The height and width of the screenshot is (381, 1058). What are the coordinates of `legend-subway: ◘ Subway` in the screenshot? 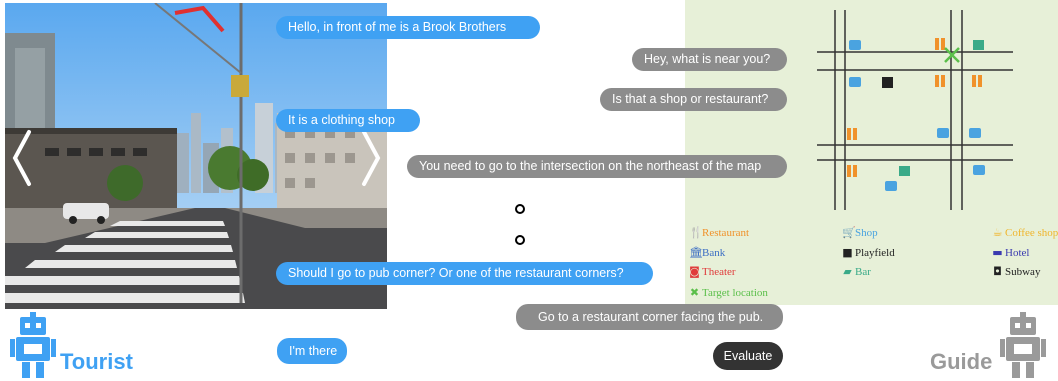 It's located at (1017, 271).